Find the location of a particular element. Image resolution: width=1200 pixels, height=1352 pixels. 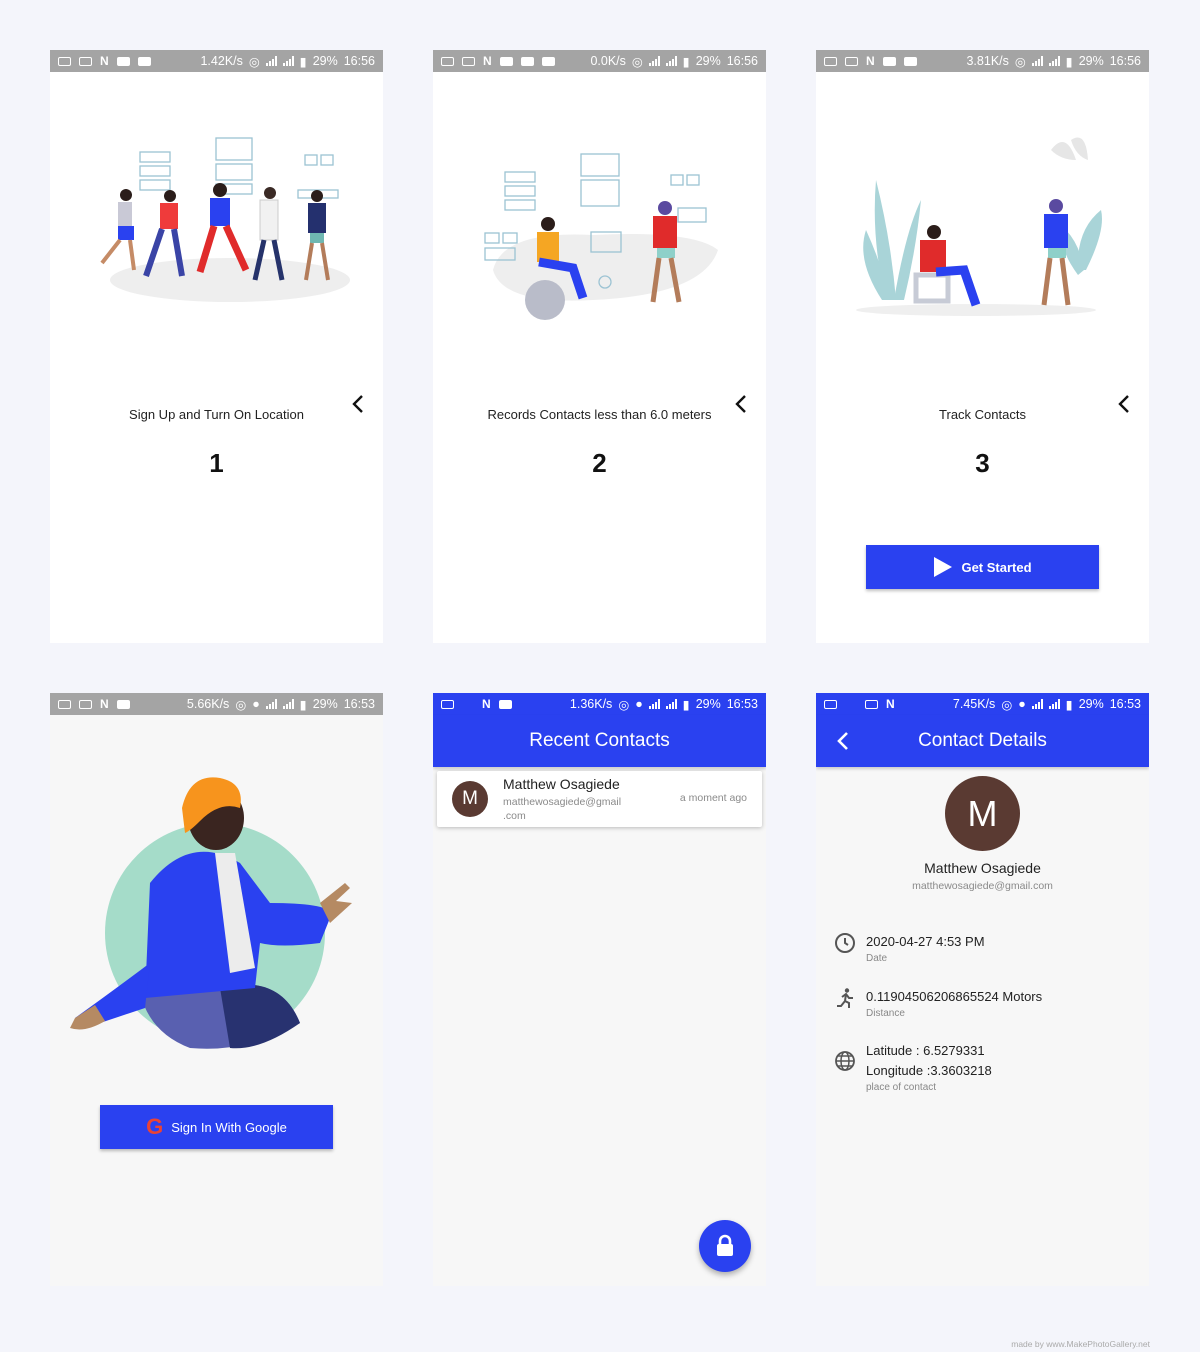

network-speed: 0.0K/s is located at coordinates (608, 61).